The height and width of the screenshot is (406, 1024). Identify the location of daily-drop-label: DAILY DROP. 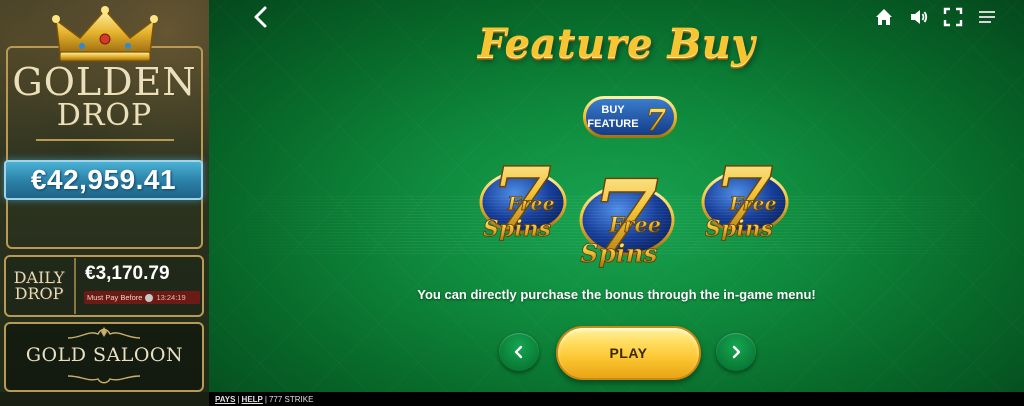
(39, 286).